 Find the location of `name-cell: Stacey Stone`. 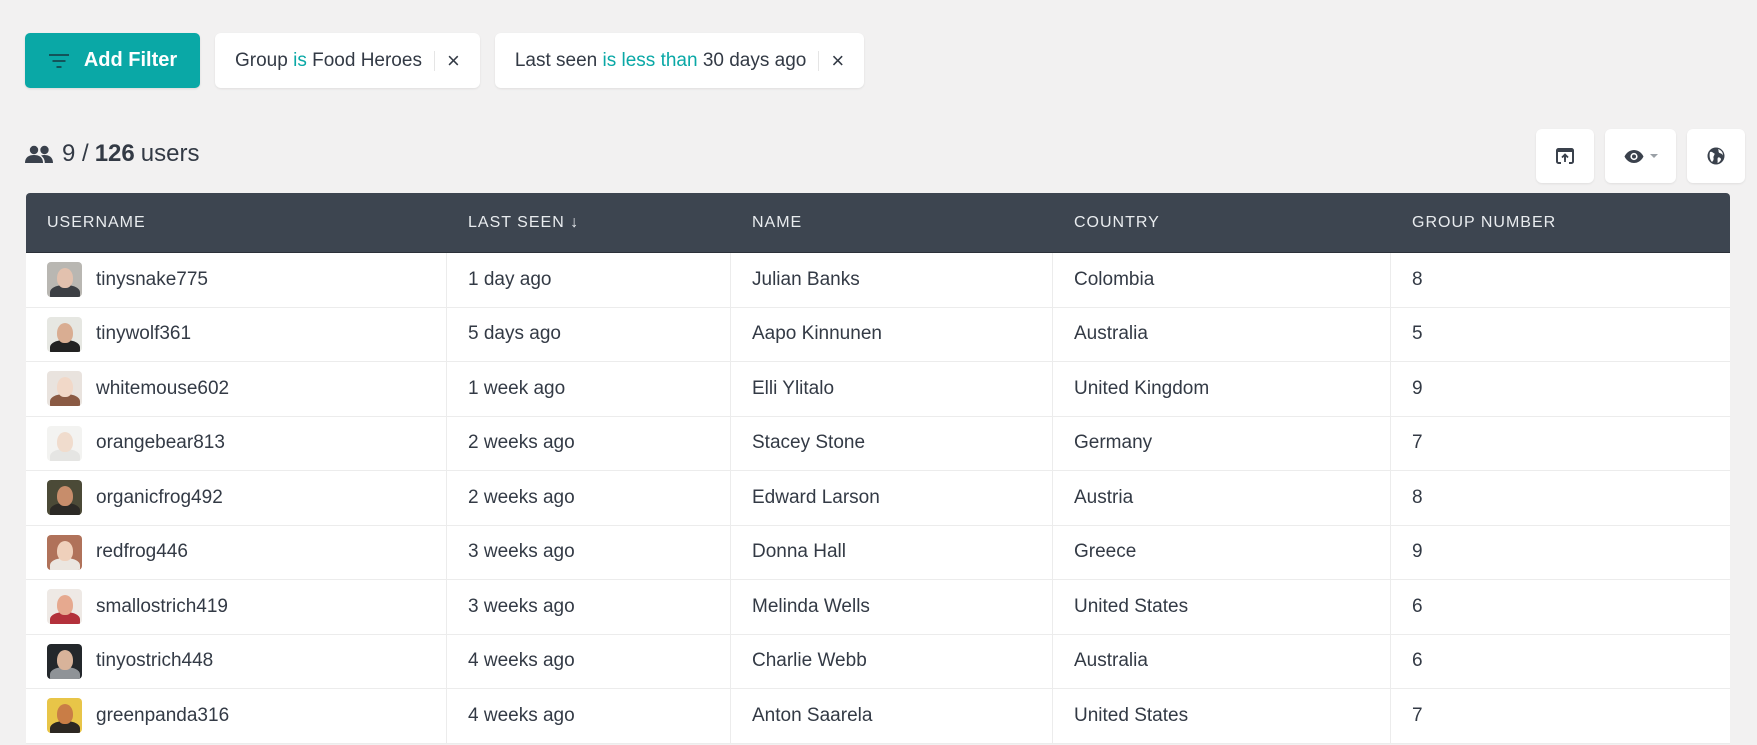

name-cell: Stacey Stone is located at coordinates (892, 443).